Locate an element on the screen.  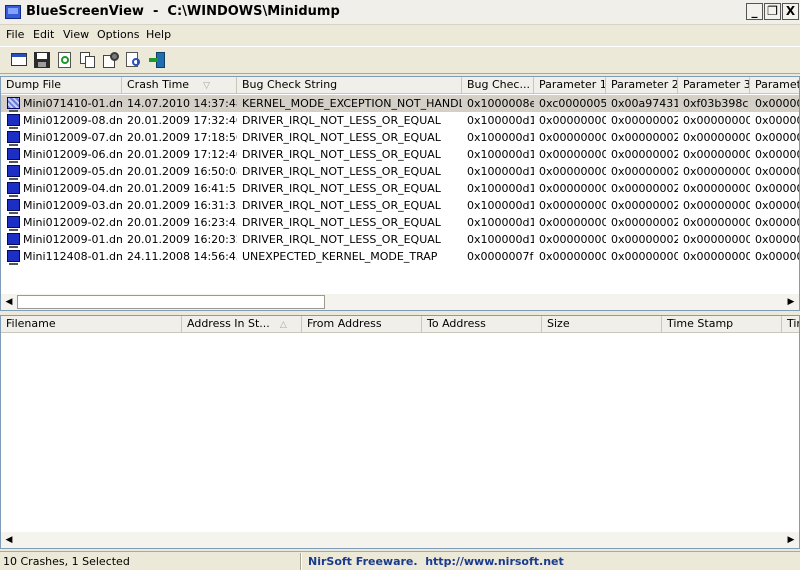
cell-dump-file: Mini012009-04.dmp is located at coordinates (72, 188).